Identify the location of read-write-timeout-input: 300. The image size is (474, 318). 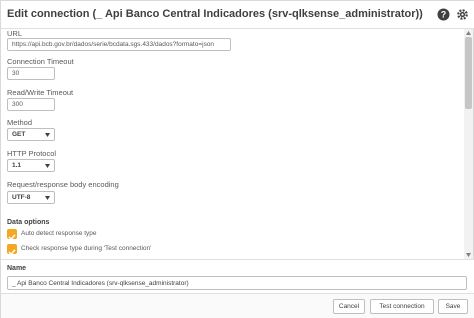
(31, 104).